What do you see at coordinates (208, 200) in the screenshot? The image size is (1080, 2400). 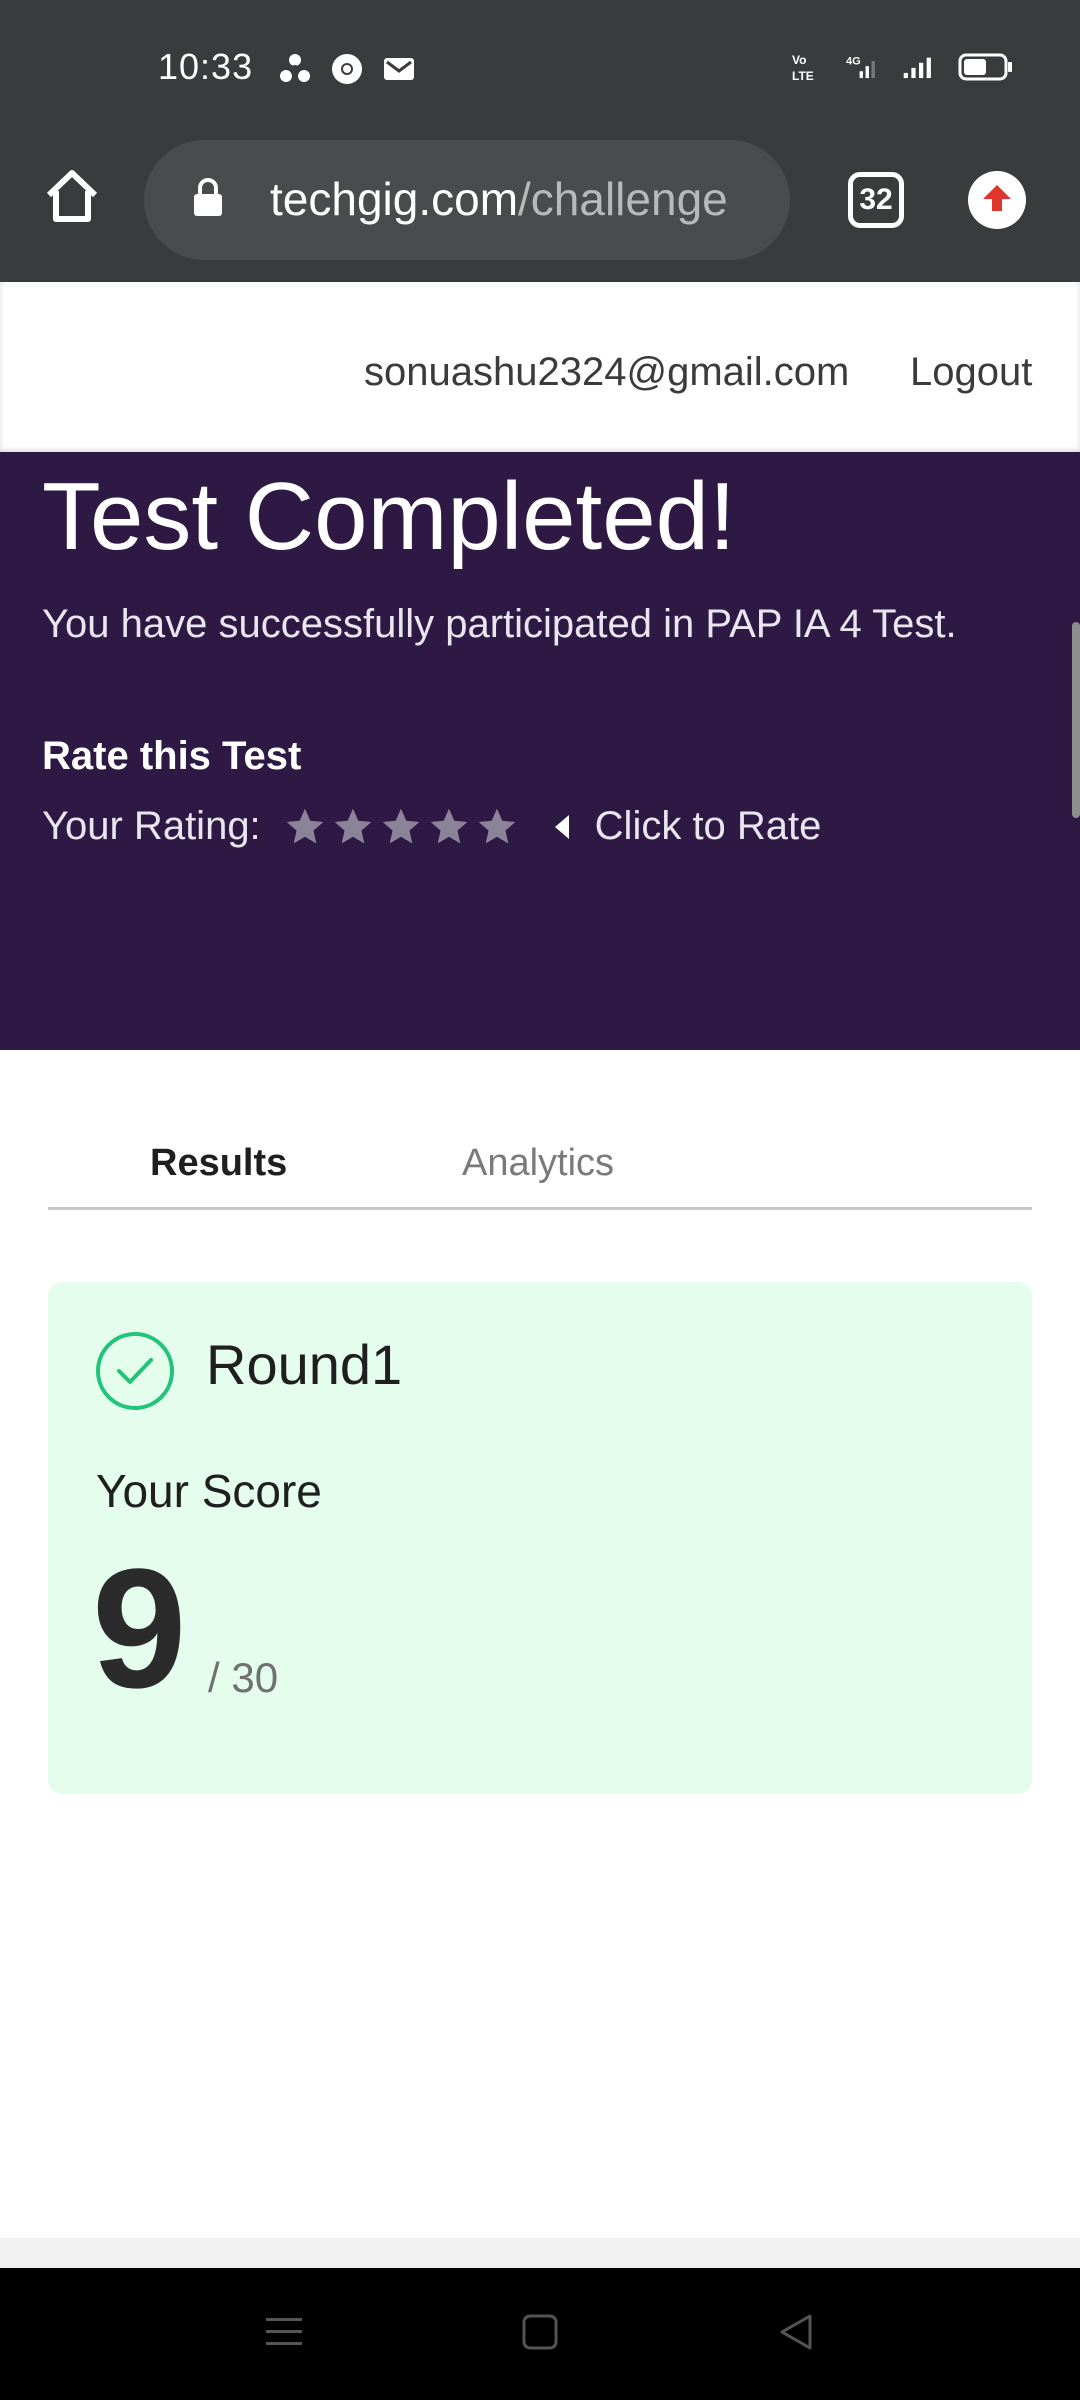 I see `lock-icon` at bounding box center [208, 200].